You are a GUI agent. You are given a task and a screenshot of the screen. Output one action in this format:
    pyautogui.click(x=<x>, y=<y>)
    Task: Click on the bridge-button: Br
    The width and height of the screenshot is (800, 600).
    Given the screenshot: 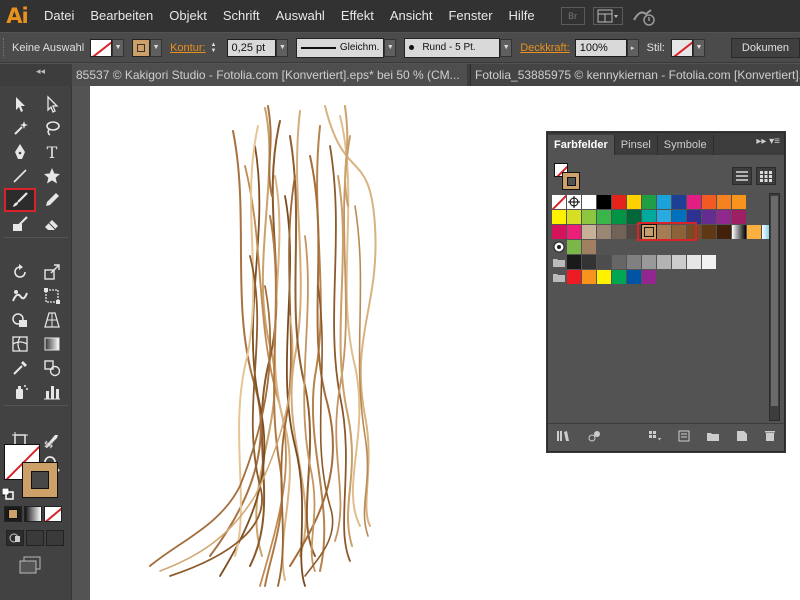 What is the action you would take?
    pyautogui.click(x=572, y=16)
    